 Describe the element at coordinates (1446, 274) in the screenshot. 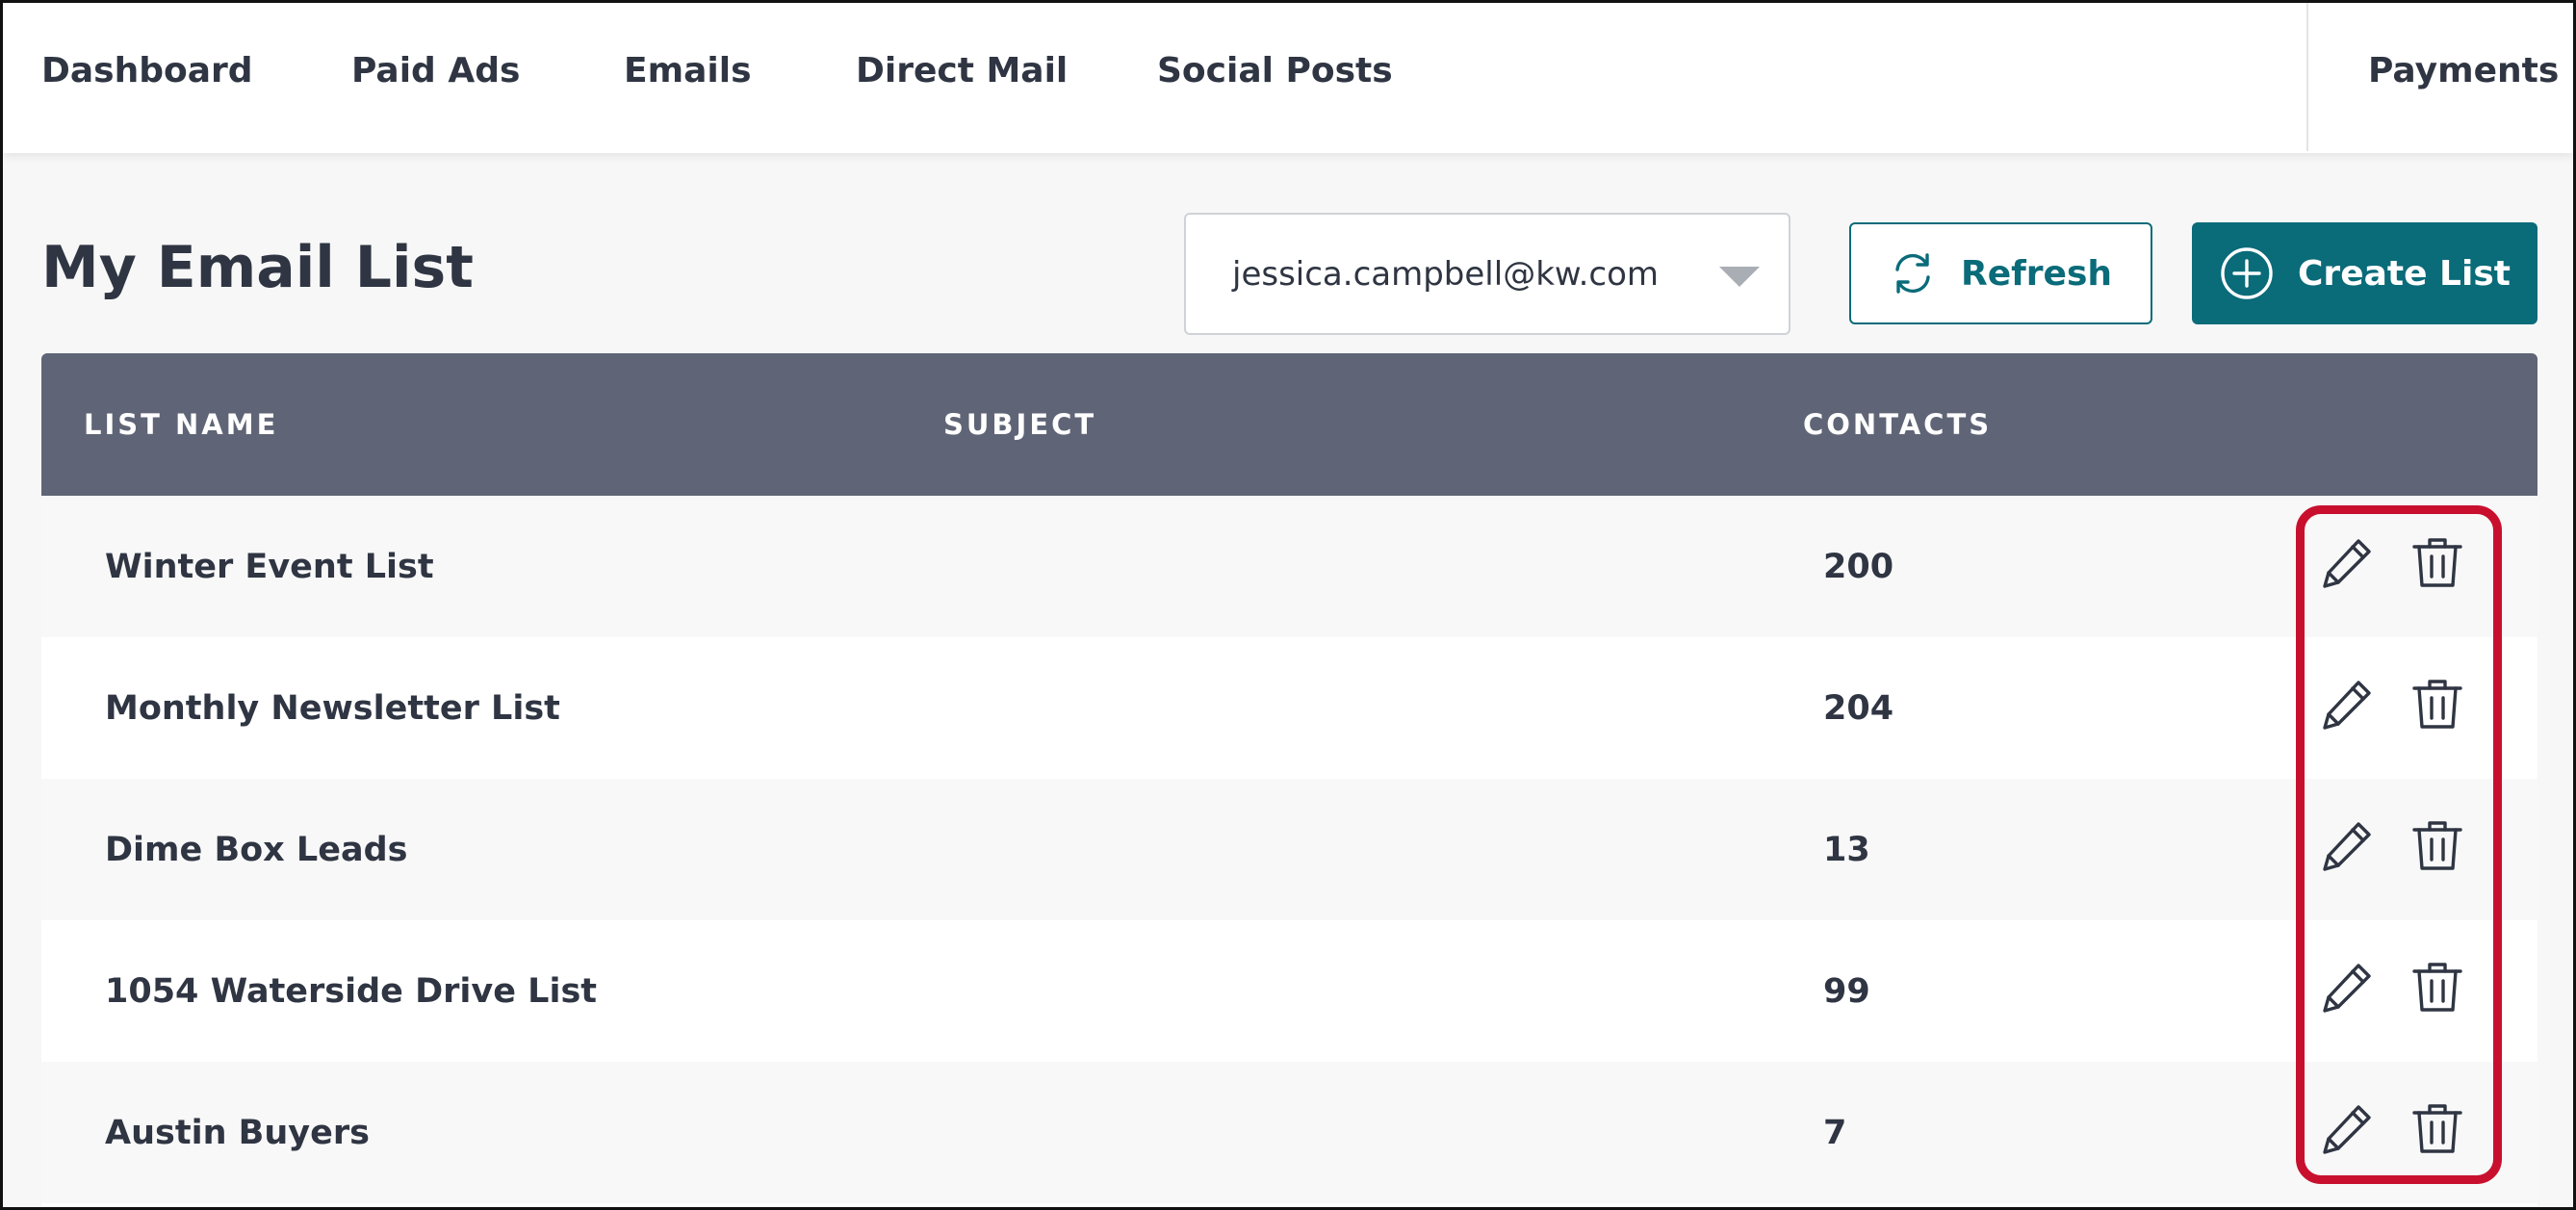

I see `account-select-value: jessica.campbell@kw.com` at that location.